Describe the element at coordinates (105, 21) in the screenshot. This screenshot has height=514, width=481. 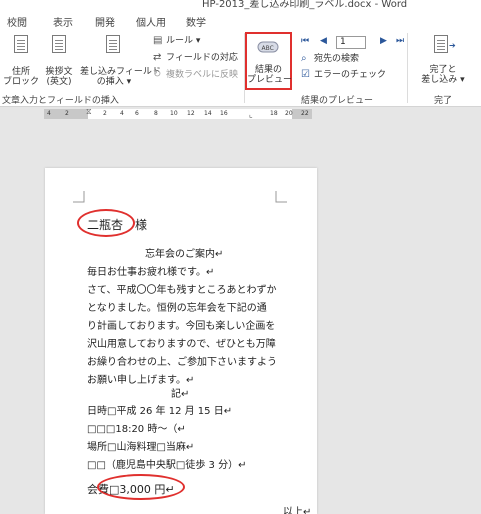
I see `tab-developer: 開発` at that location.